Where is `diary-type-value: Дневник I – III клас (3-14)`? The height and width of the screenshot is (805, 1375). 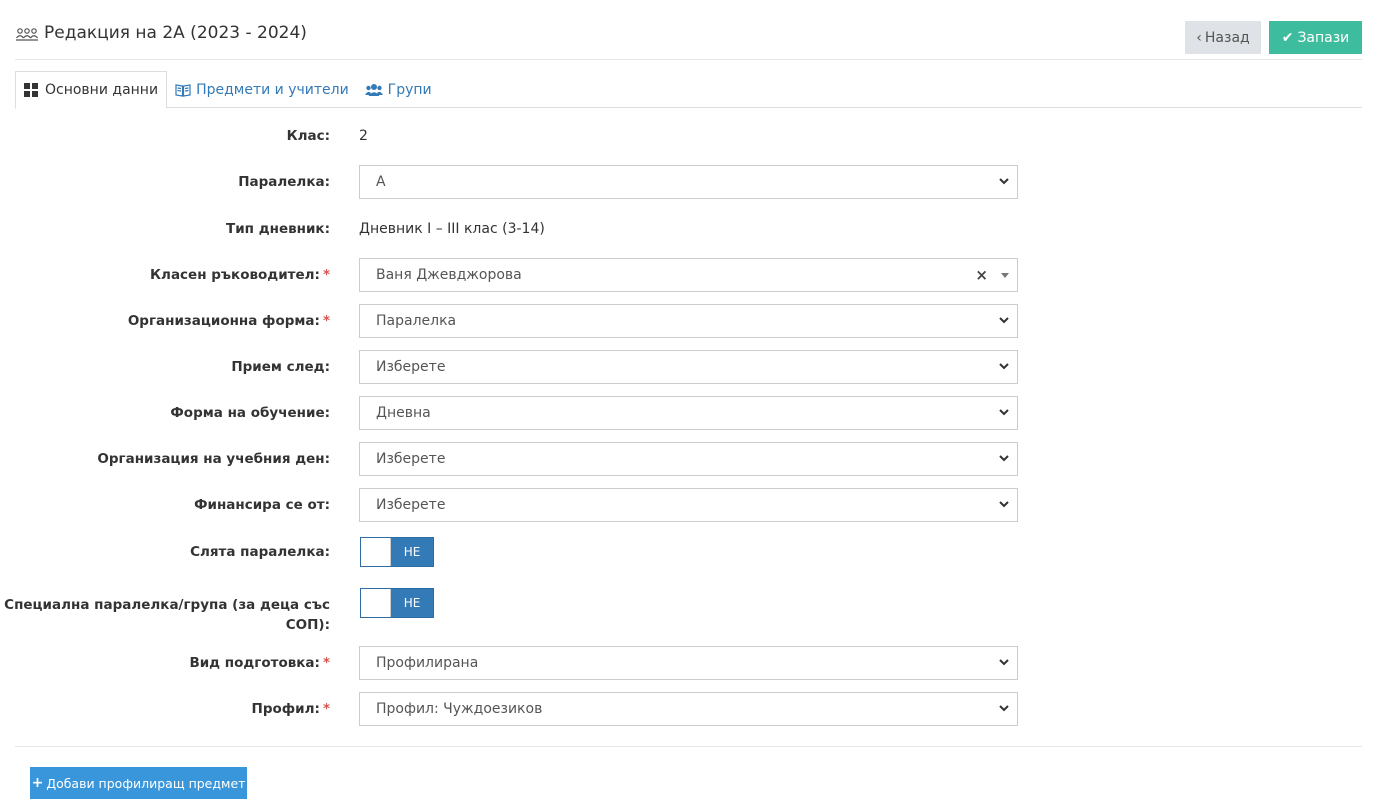 diary-type-value: Дневник I – III клас (3-14) is located at coordinates (452, 229).